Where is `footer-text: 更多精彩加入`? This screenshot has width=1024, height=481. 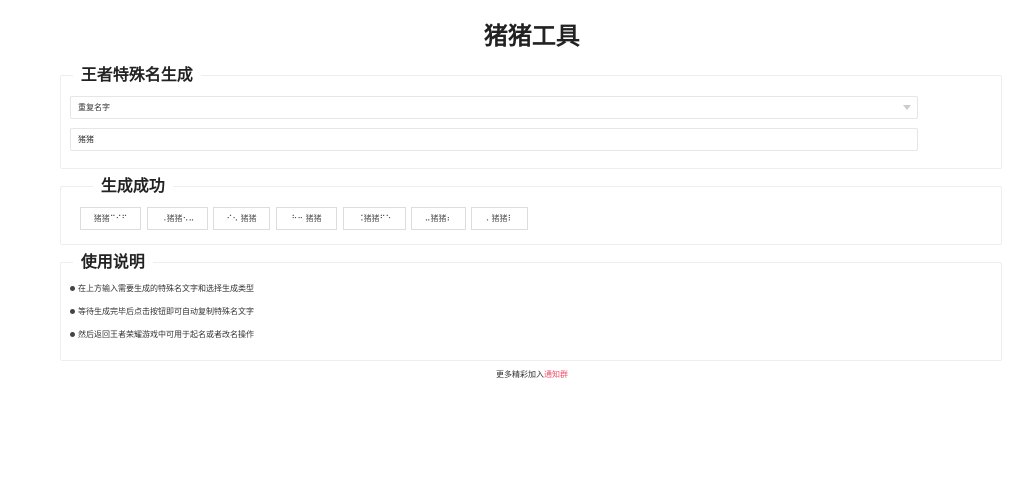 footer-text: 更多精彩加入 is located at coordinates (520, 374).